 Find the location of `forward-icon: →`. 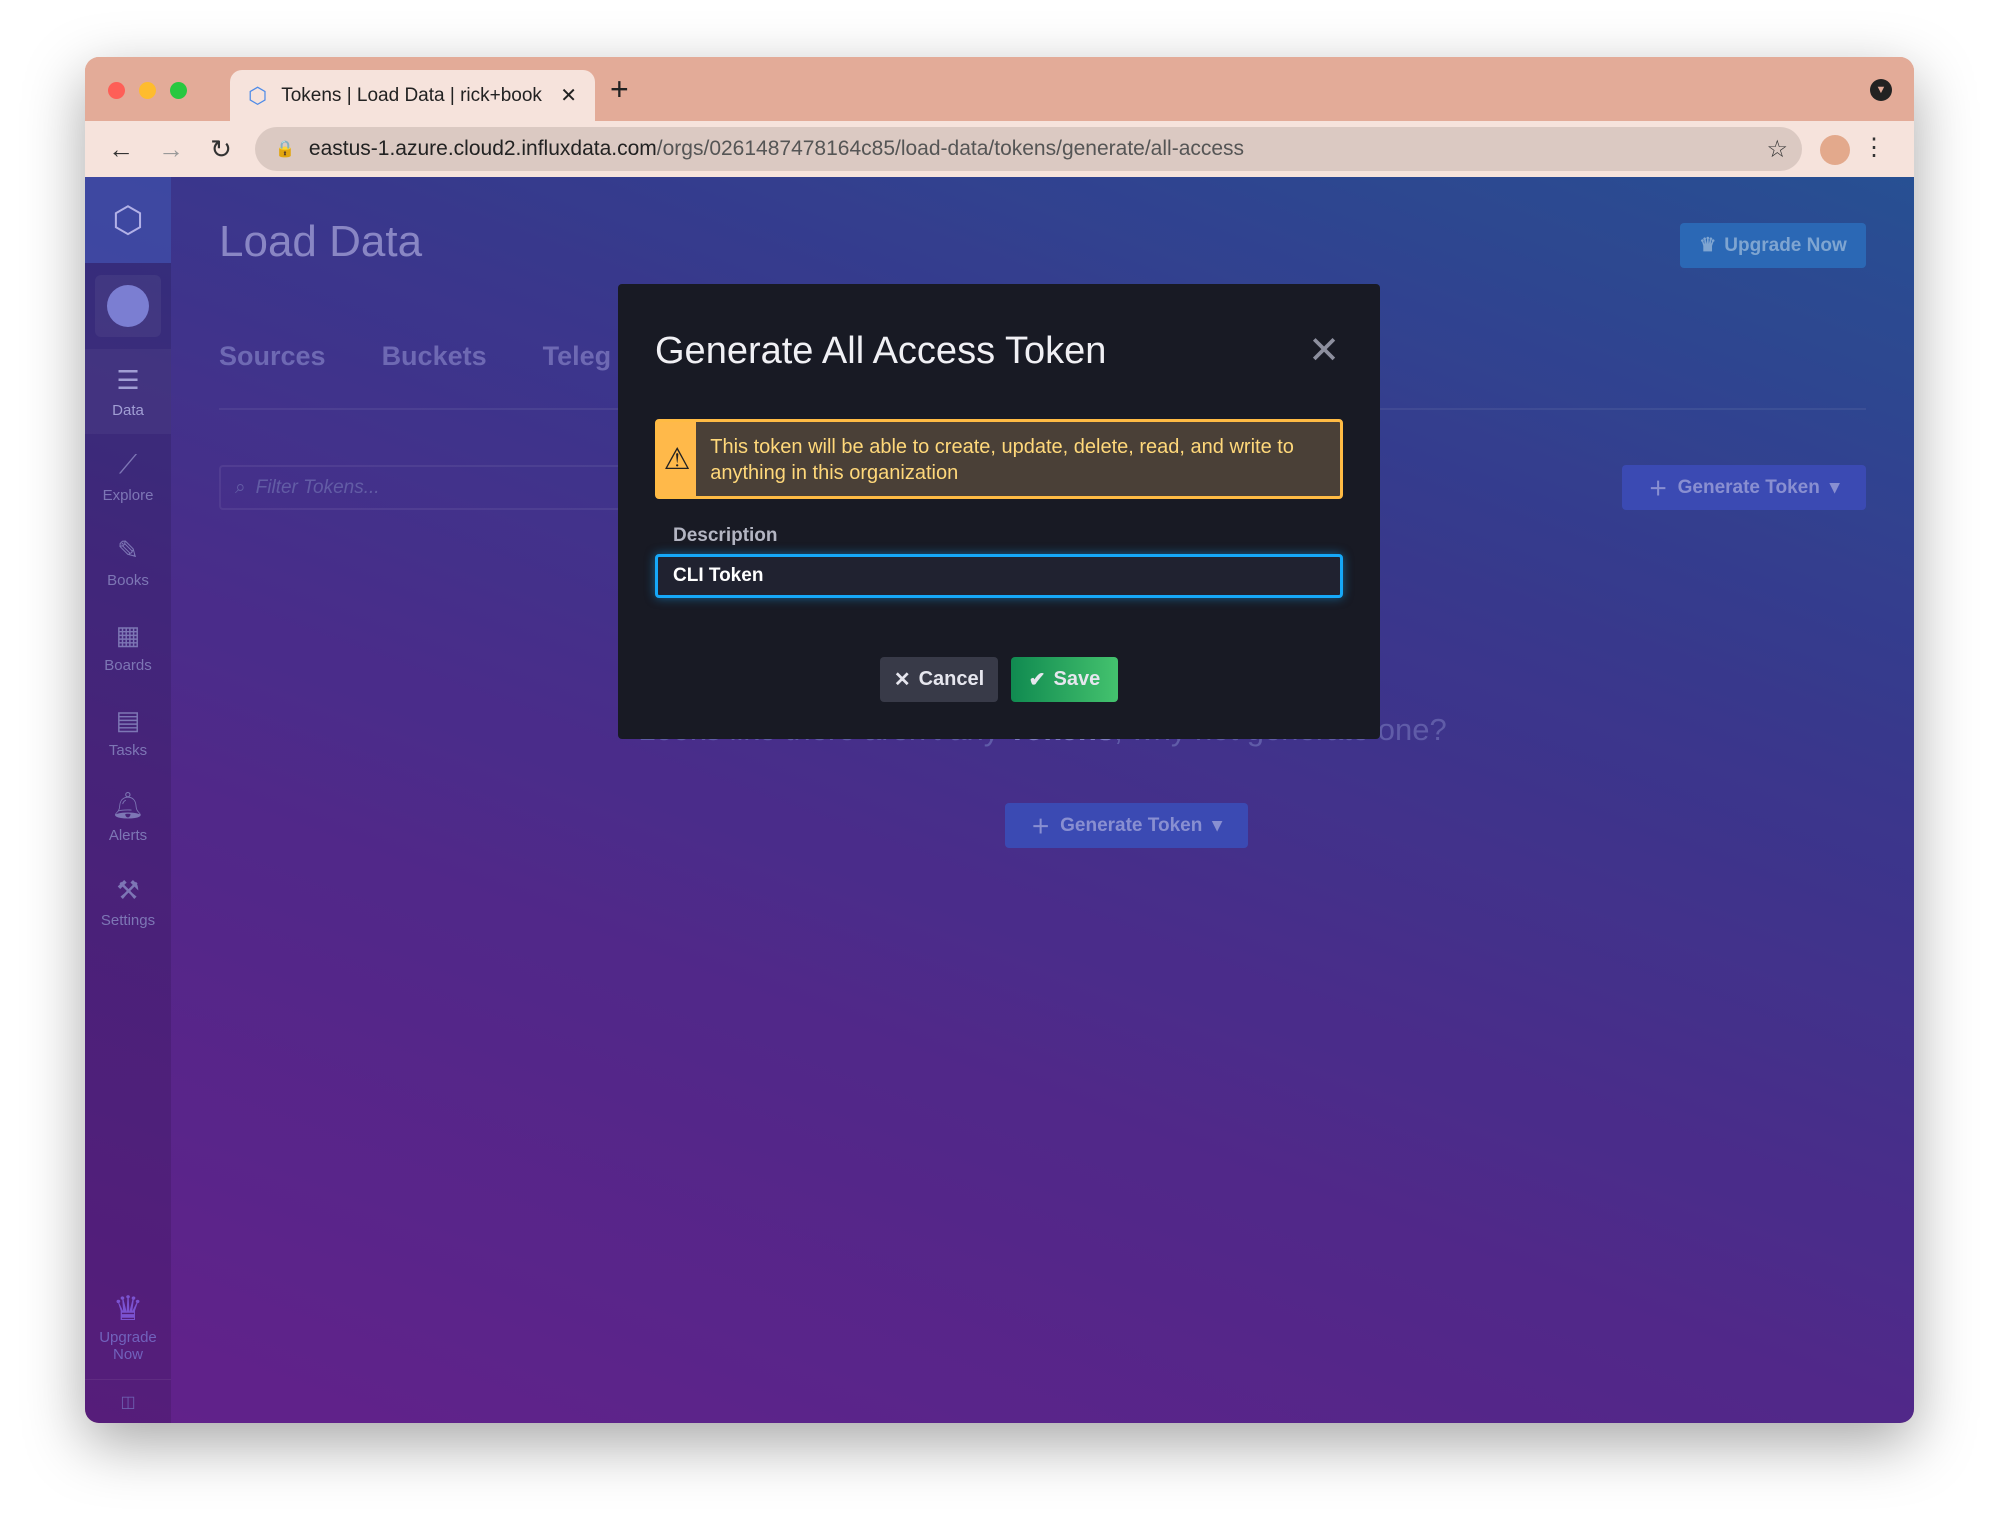

forward-icon: → is located at coordinates (171, 149).